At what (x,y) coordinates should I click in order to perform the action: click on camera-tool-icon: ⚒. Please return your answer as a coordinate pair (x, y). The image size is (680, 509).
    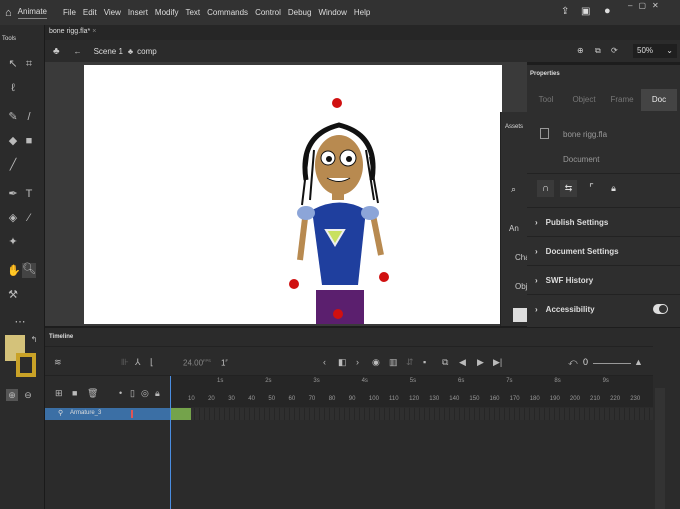
    Looking at the image, I should click on (13, 295).